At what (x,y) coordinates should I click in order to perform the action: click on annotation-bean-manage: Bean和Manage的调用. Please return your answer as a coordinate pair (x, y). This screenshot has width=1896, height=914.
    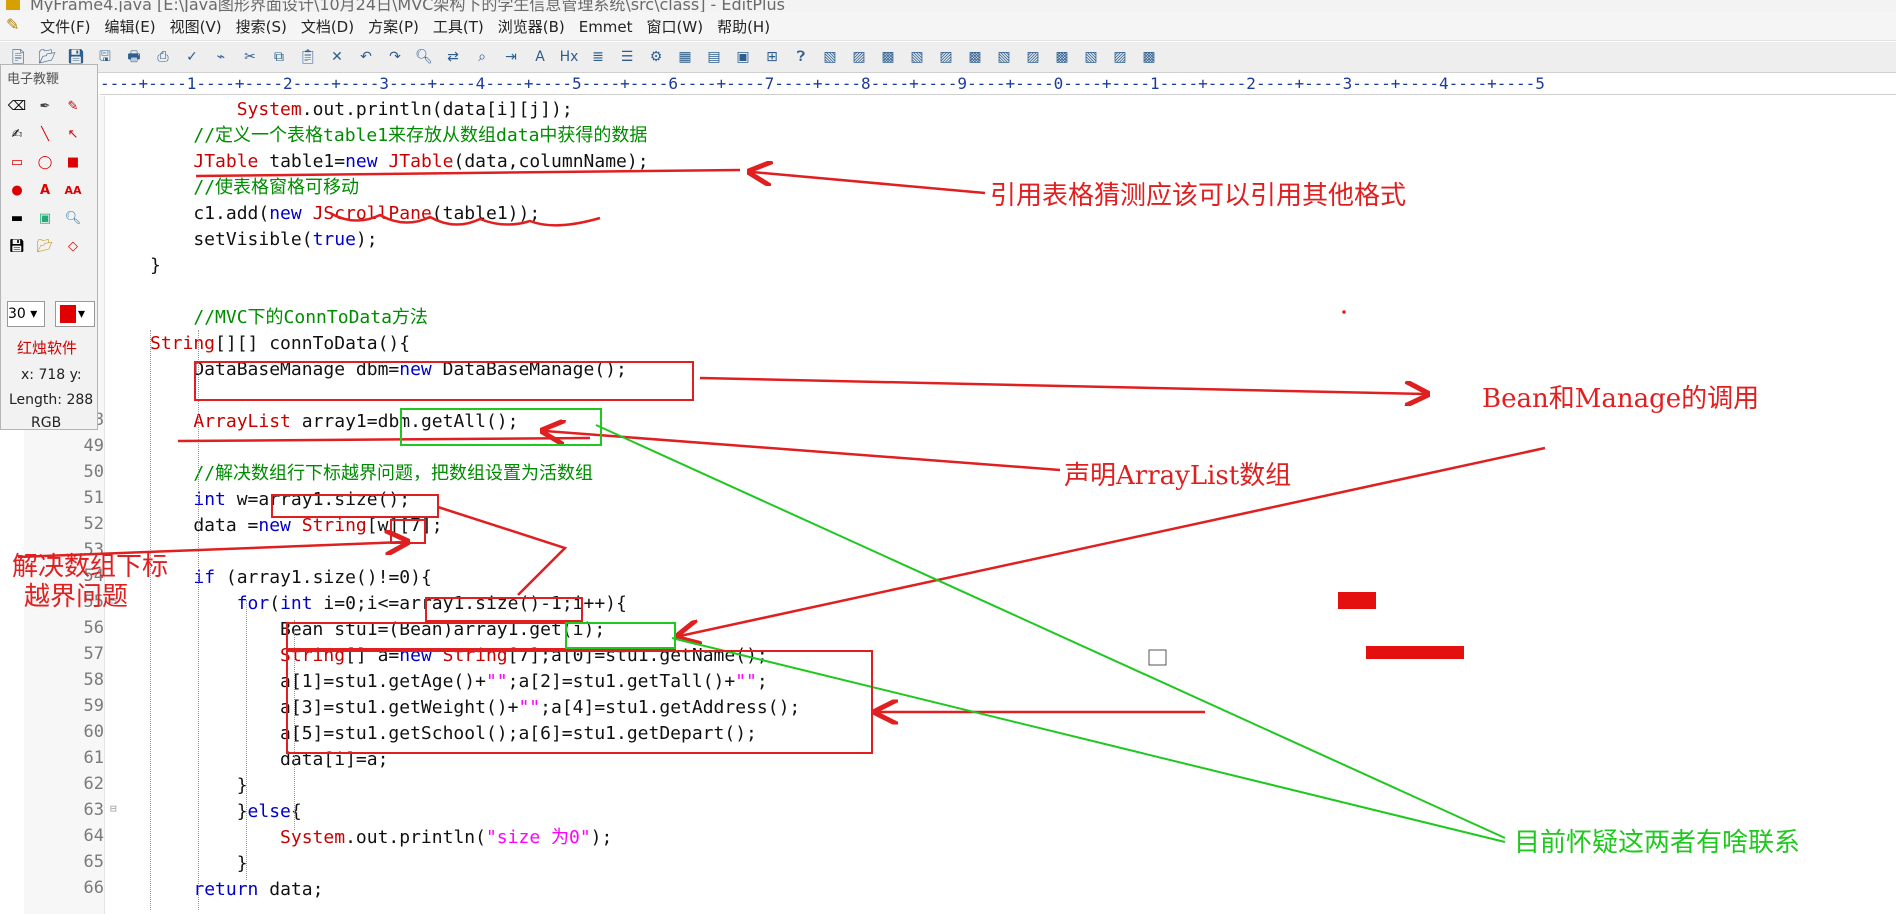
    Looking at the image, I should click on (1621, 399).